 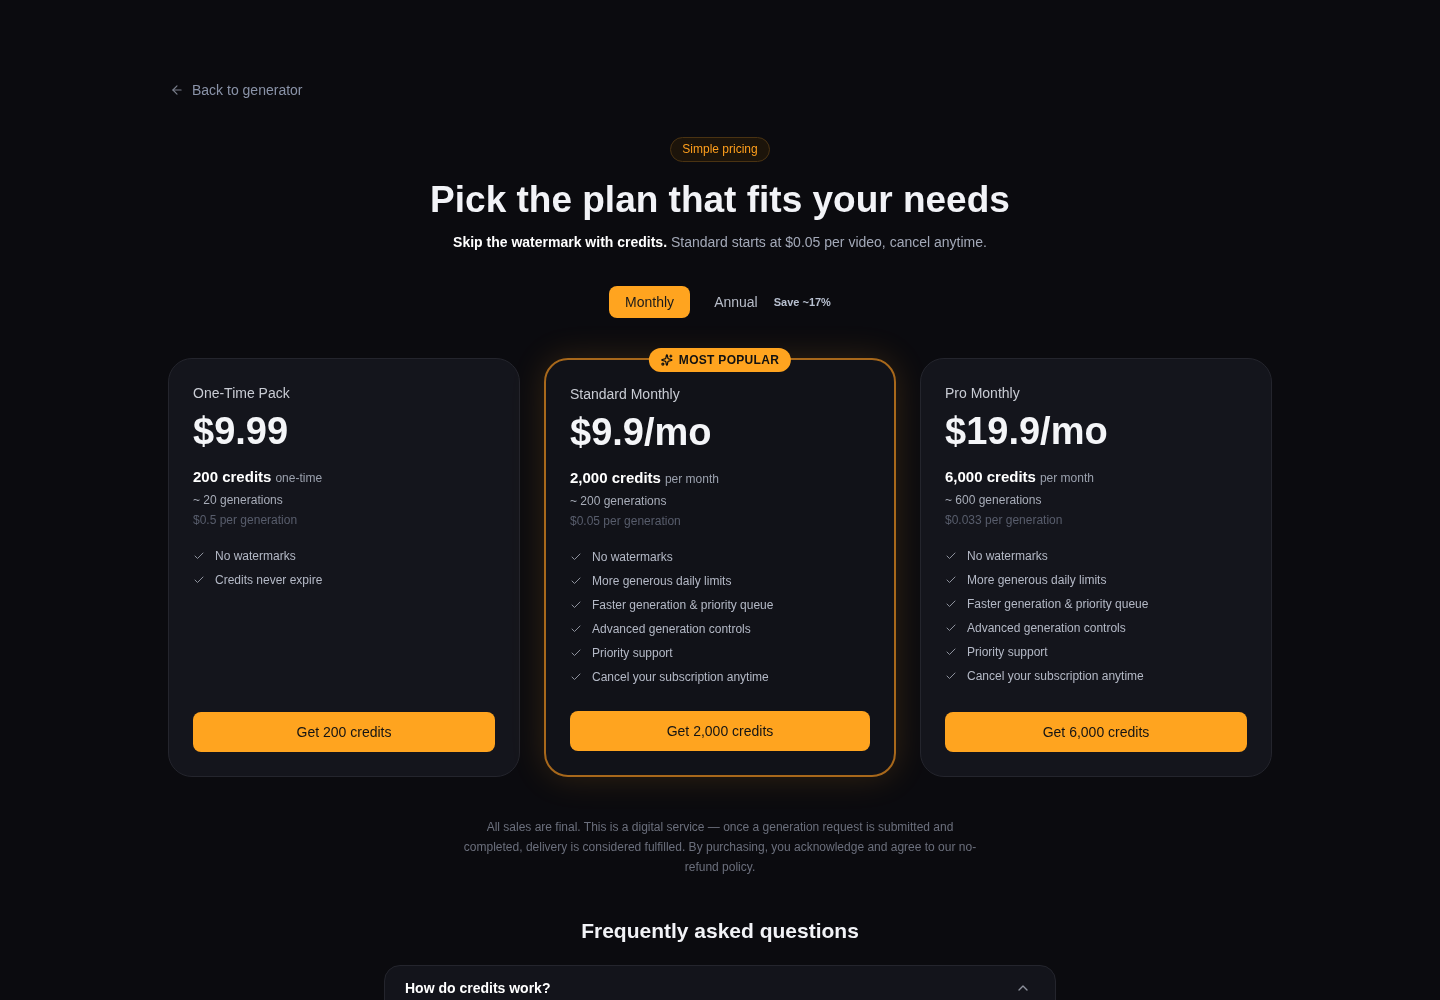 What do you see at coordinates (720, 200) in the screenshot?
I see `page-title: Pick the plan that fits your needs` at bounding box center [720, 200].